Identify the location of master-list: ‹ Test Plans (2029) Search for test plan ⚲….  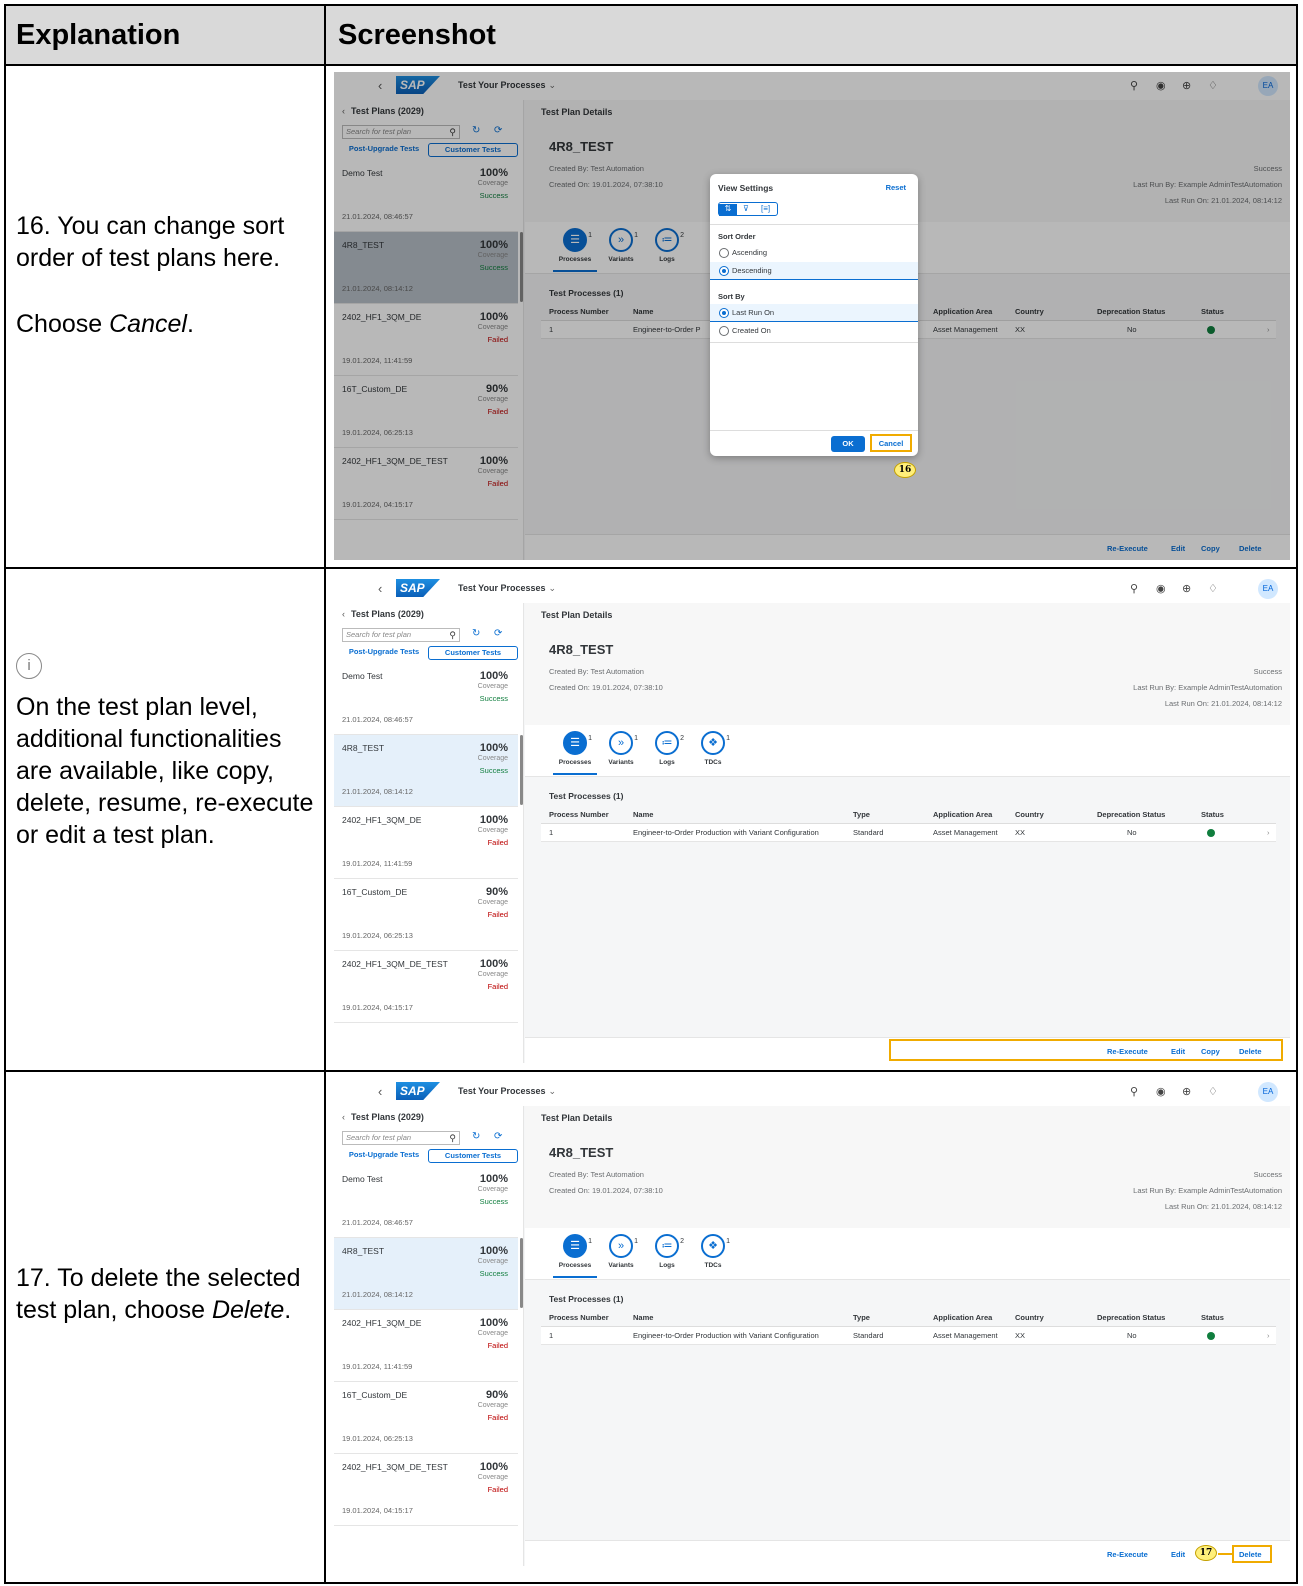
(429, 1336).